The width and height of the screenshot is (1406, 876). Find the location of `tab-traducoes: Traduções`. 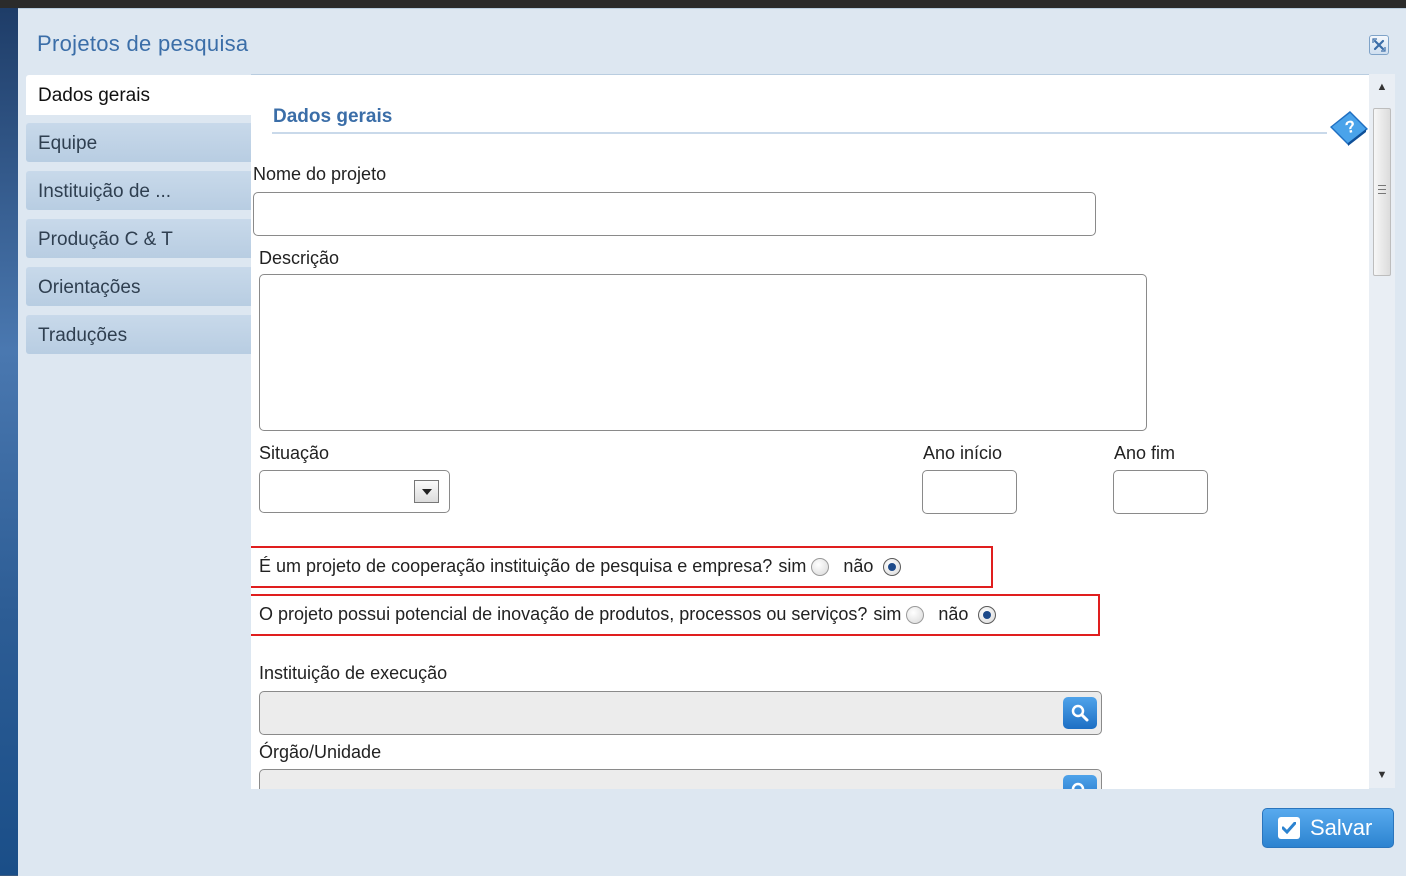

tab-traducoes: Traduções is located at coordinates (138, 334).